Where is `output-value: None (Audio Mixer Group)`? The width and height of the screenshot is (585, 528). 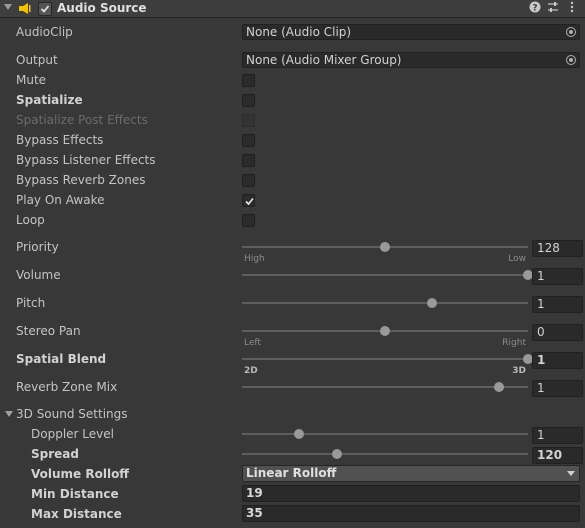 output-value: None (Audio Mixer Group) is located at coordinates (324, 60).